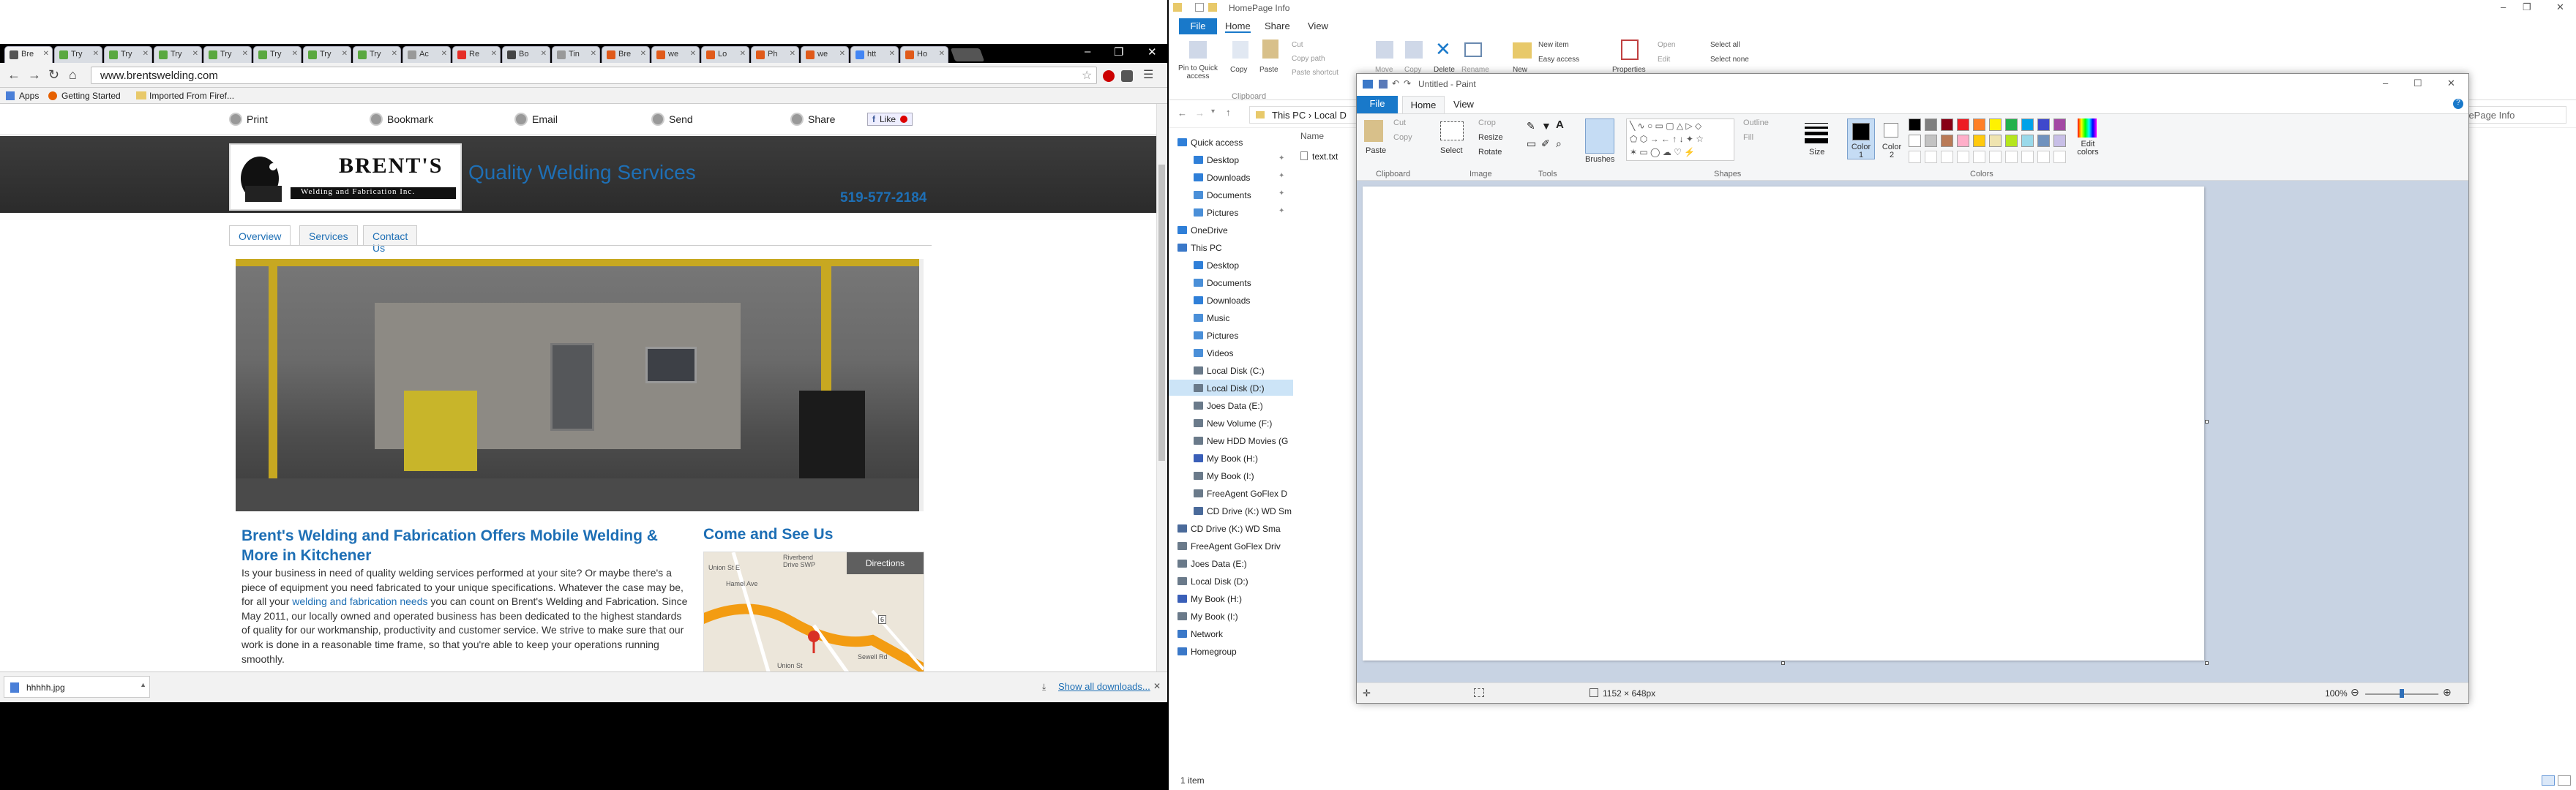 This screenshot has width=2576, height=790. I want to click on resize-button: Resize, so click(1490, 137).